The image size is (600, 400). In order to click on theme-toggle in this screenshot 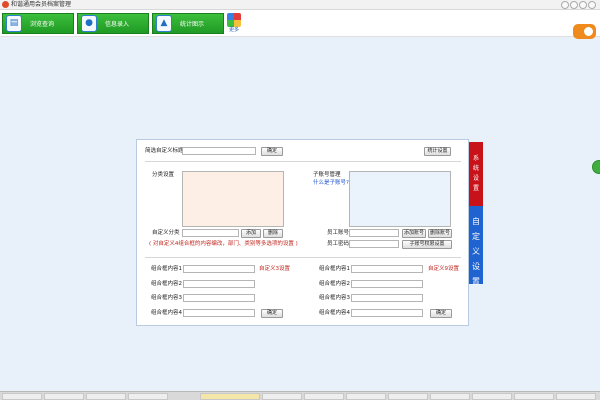, I will do `click(584, 31)`.